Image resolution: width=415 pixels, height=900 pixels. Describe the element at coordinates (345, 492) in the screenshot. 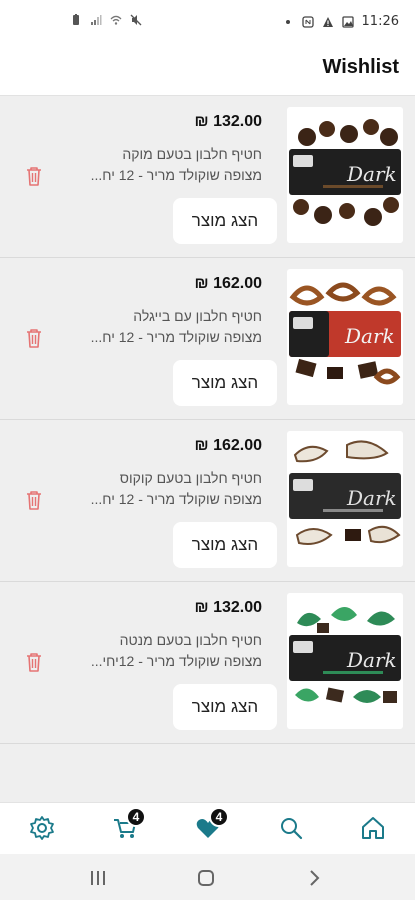

I see `coconut-protein-bar-image: Dark` at that location.